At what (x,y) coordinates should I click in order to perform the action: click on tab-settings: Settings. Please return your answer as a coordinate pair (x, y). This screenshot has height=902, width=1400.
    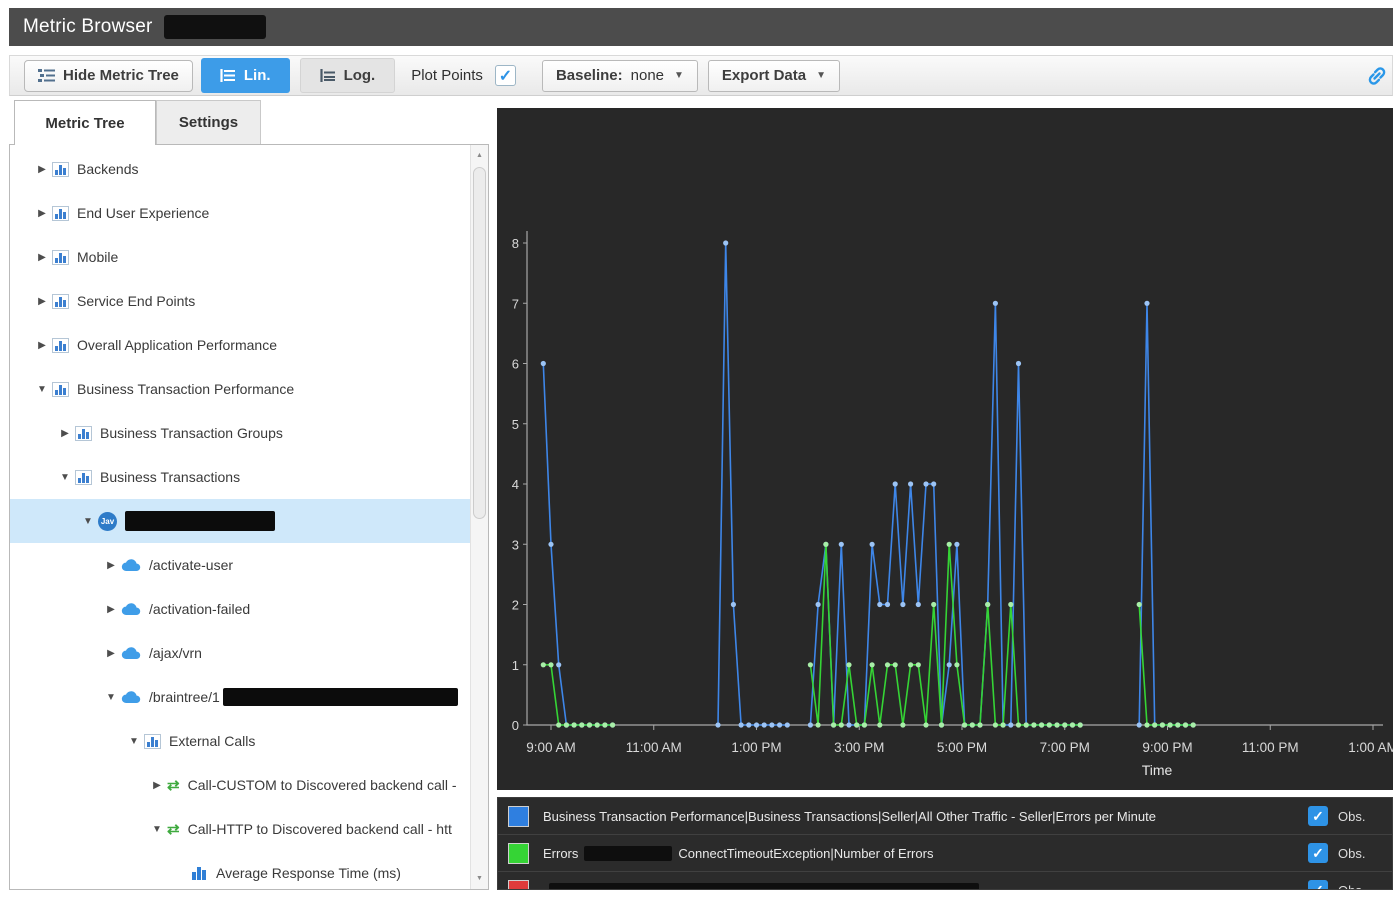
    Looking at the image, I should click on (208, 122).